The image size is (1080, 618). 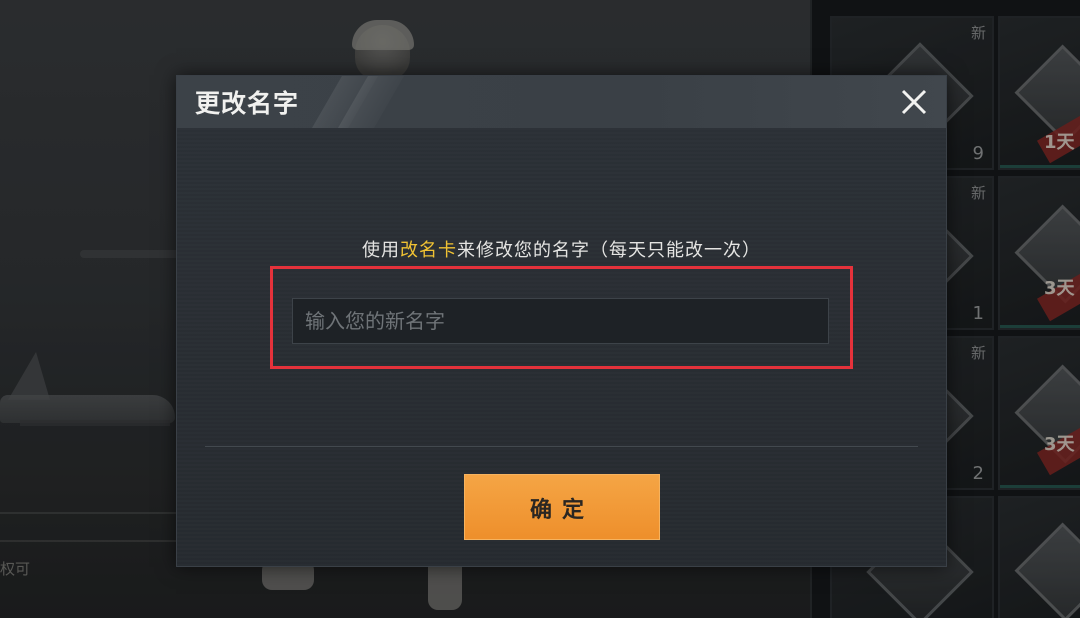 What do you see at coordinates (609, 250) in the screenshot?
I see `instruction-suffix: 来修改您的名字（每天只能改一次）` at bounding box center [609, 250].